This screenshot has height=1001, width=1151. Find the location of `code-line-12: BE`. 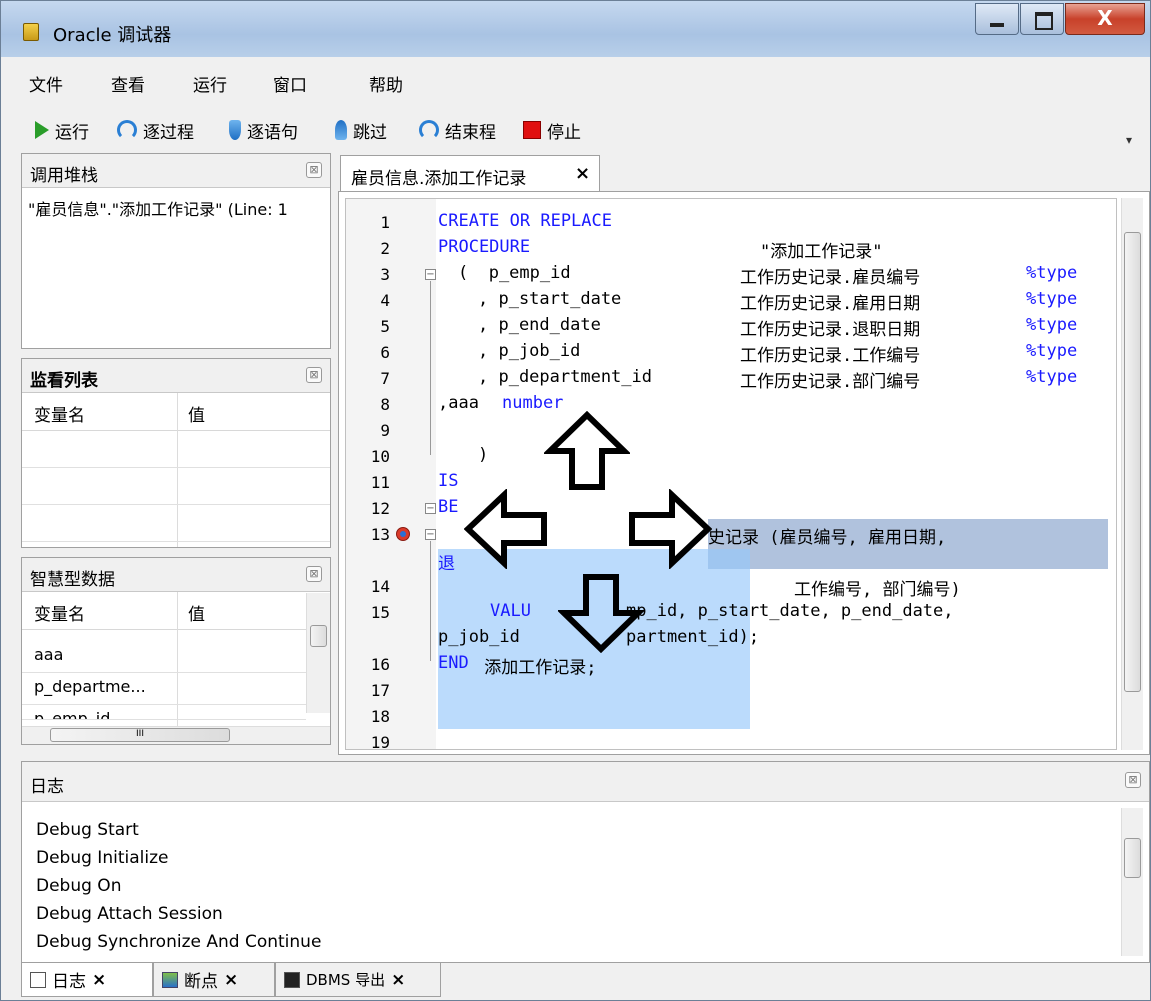

code-line-12: BE is located at coordinates (448, 507).